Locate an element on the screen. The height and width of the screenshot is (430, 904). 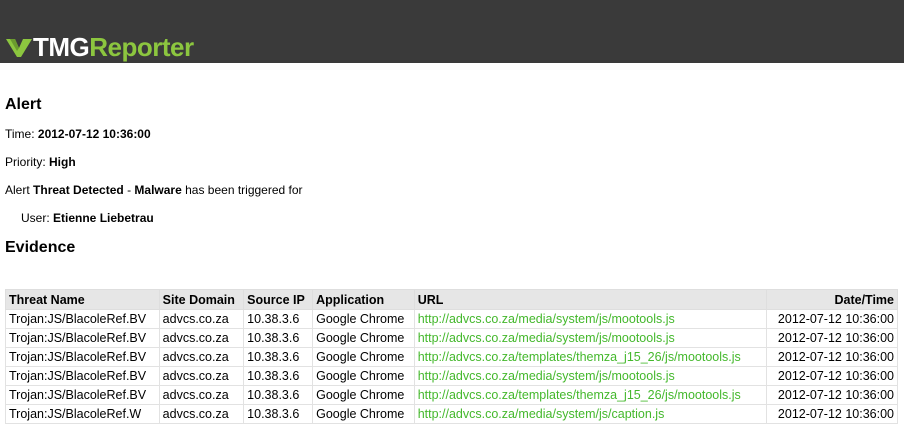
user-line: User: Etienne Liebetrau is located at coordinates (87, 218).